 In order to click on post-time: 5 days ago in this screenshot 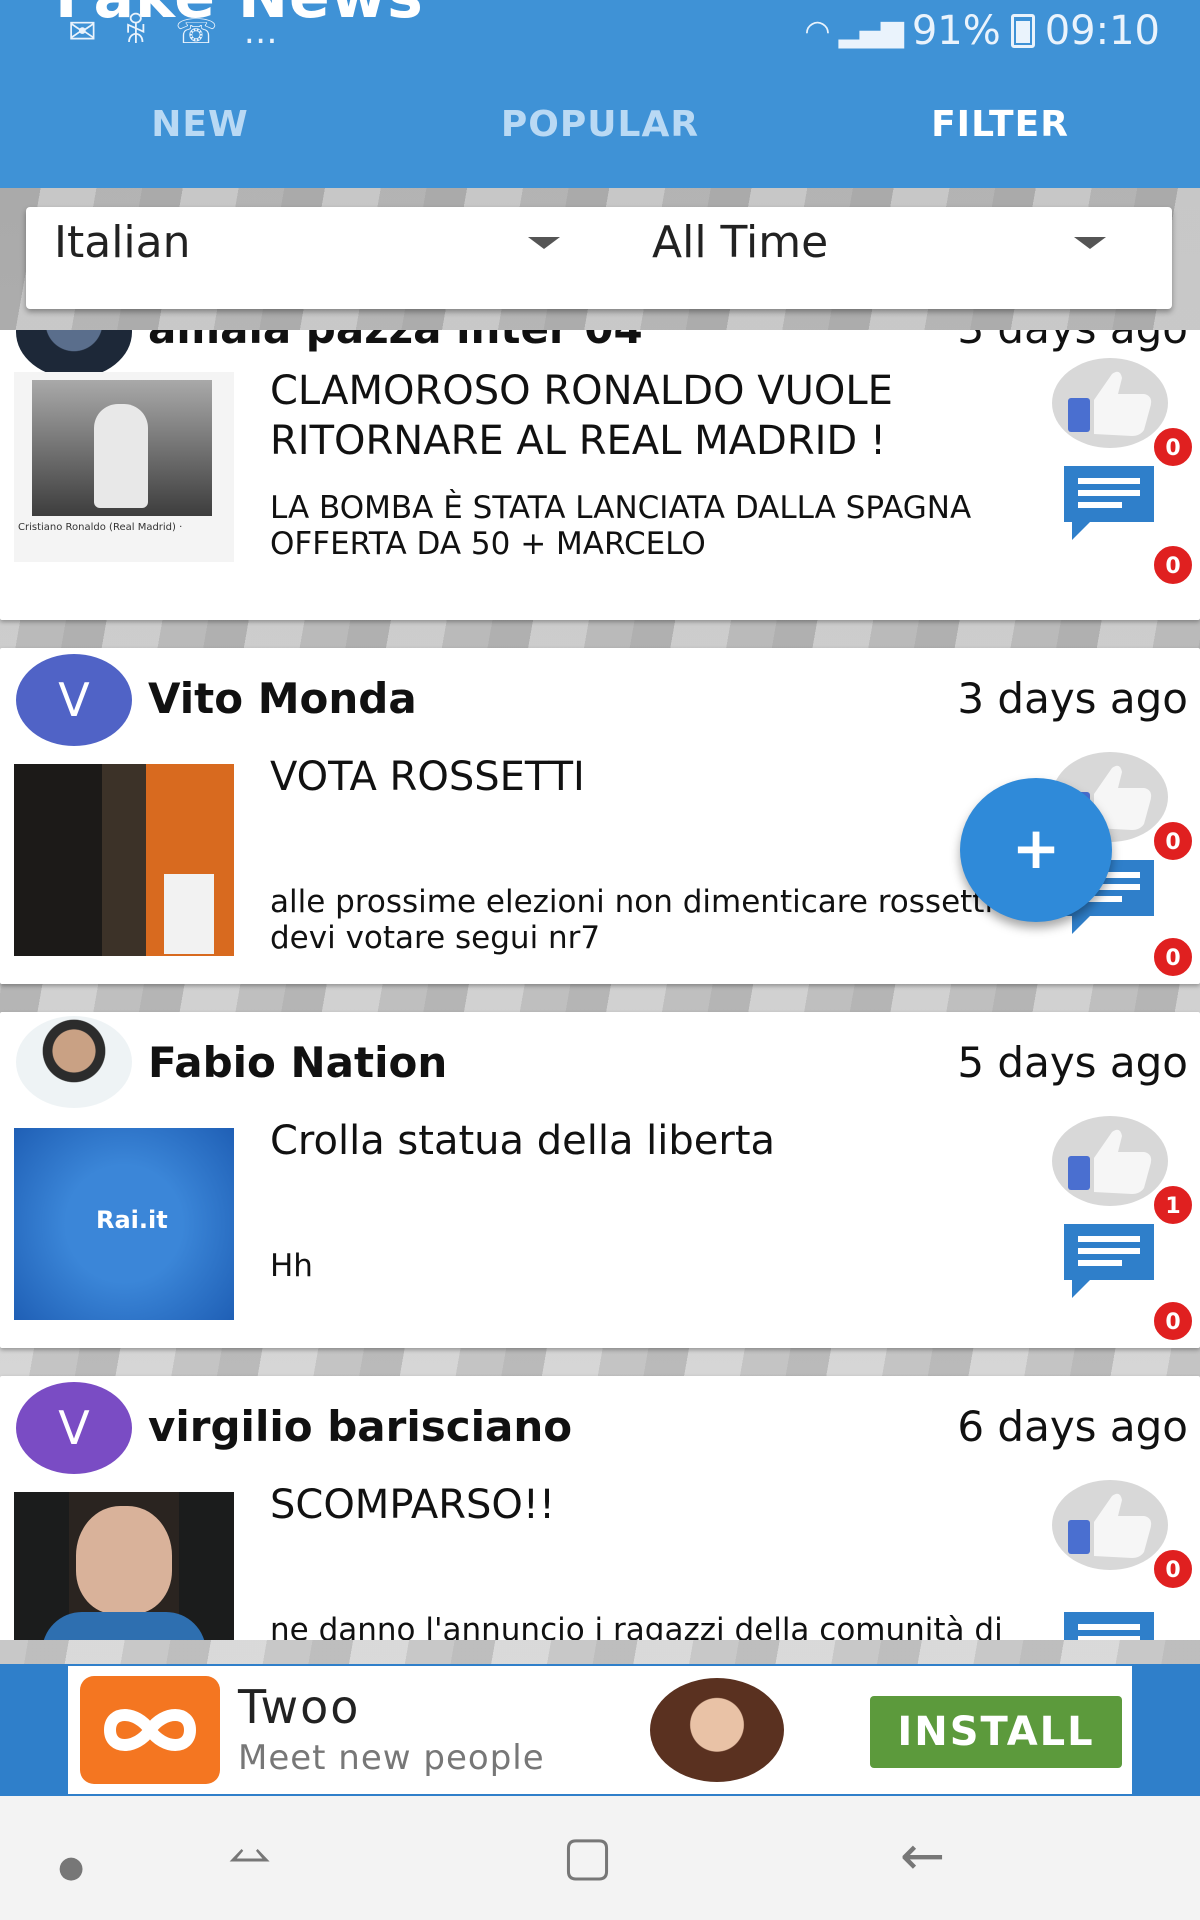, I will do `click(1072, 1062)`.